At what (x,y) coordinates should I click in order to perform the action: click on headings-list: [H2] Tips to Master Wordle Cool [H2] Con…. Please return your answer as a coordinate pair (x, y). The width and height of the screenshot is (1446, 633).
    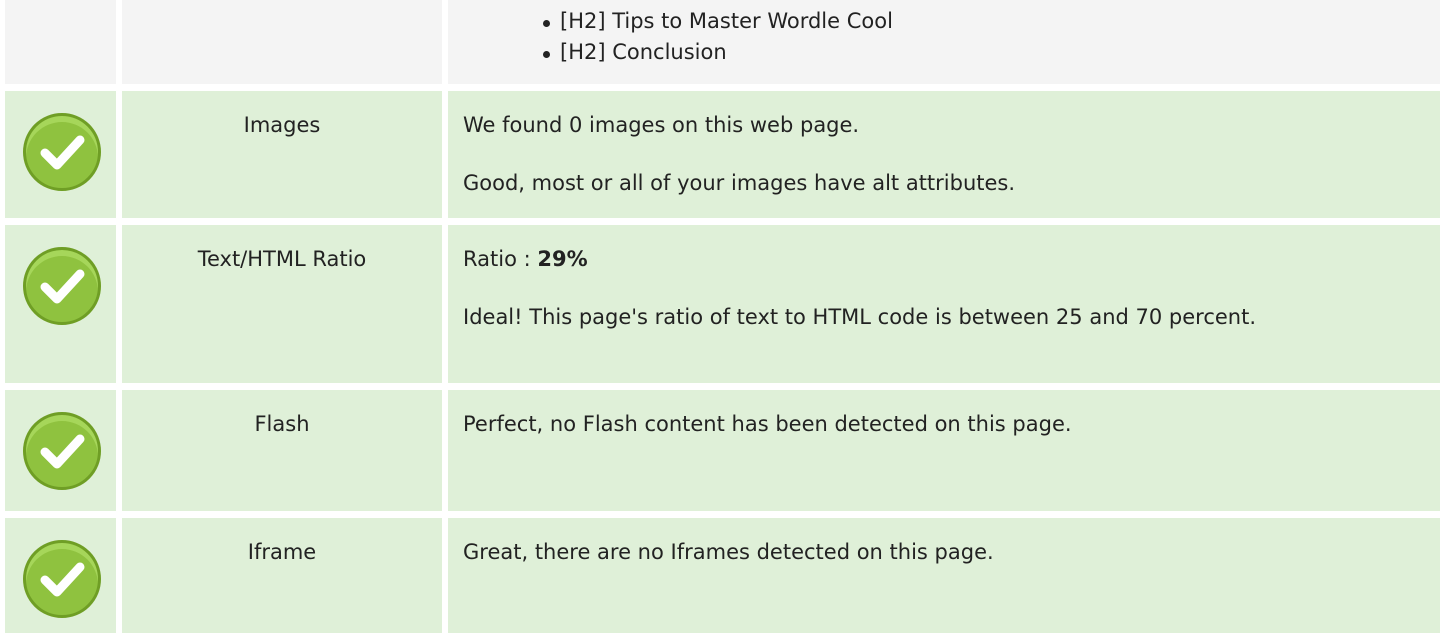
    Looking at the image, I should click on (951, 37).